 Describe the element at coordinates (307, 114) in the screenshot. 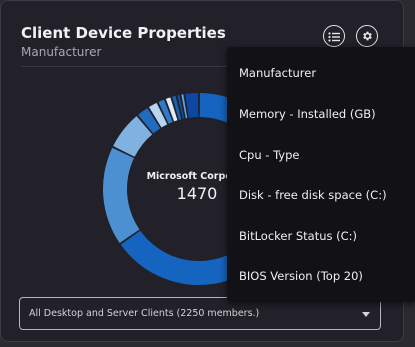

I see `menu-item-memory-installed: Memory - Installed (GB)` at that location.